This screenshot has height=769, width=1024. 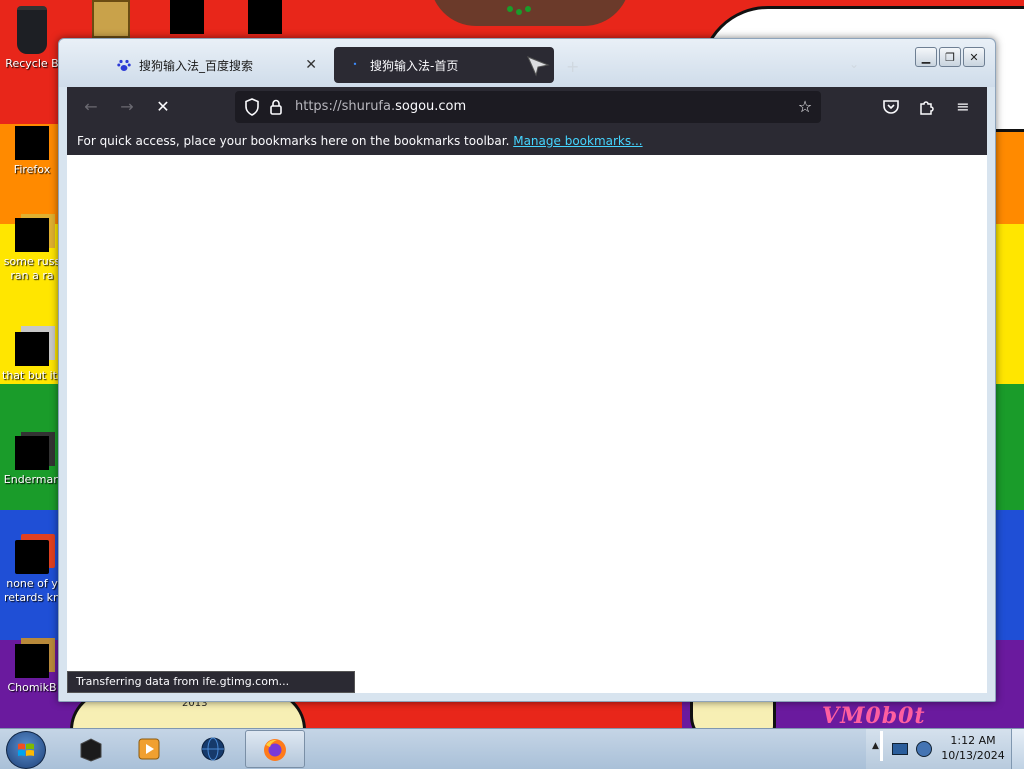 I want to click on desktop-icon-enderman: Enderman, so click(x=32, y=461).